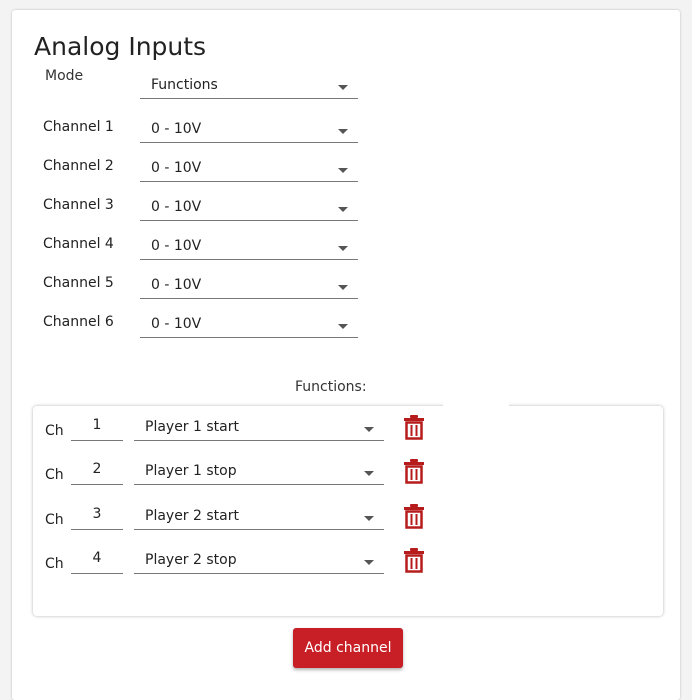 The width and height of the screenshot is (692, 700). What do you see at coordinates (176, 285) in the screenshot?
I see `channel-5-value: 0 - 10V` at bounding box center [176, 285].